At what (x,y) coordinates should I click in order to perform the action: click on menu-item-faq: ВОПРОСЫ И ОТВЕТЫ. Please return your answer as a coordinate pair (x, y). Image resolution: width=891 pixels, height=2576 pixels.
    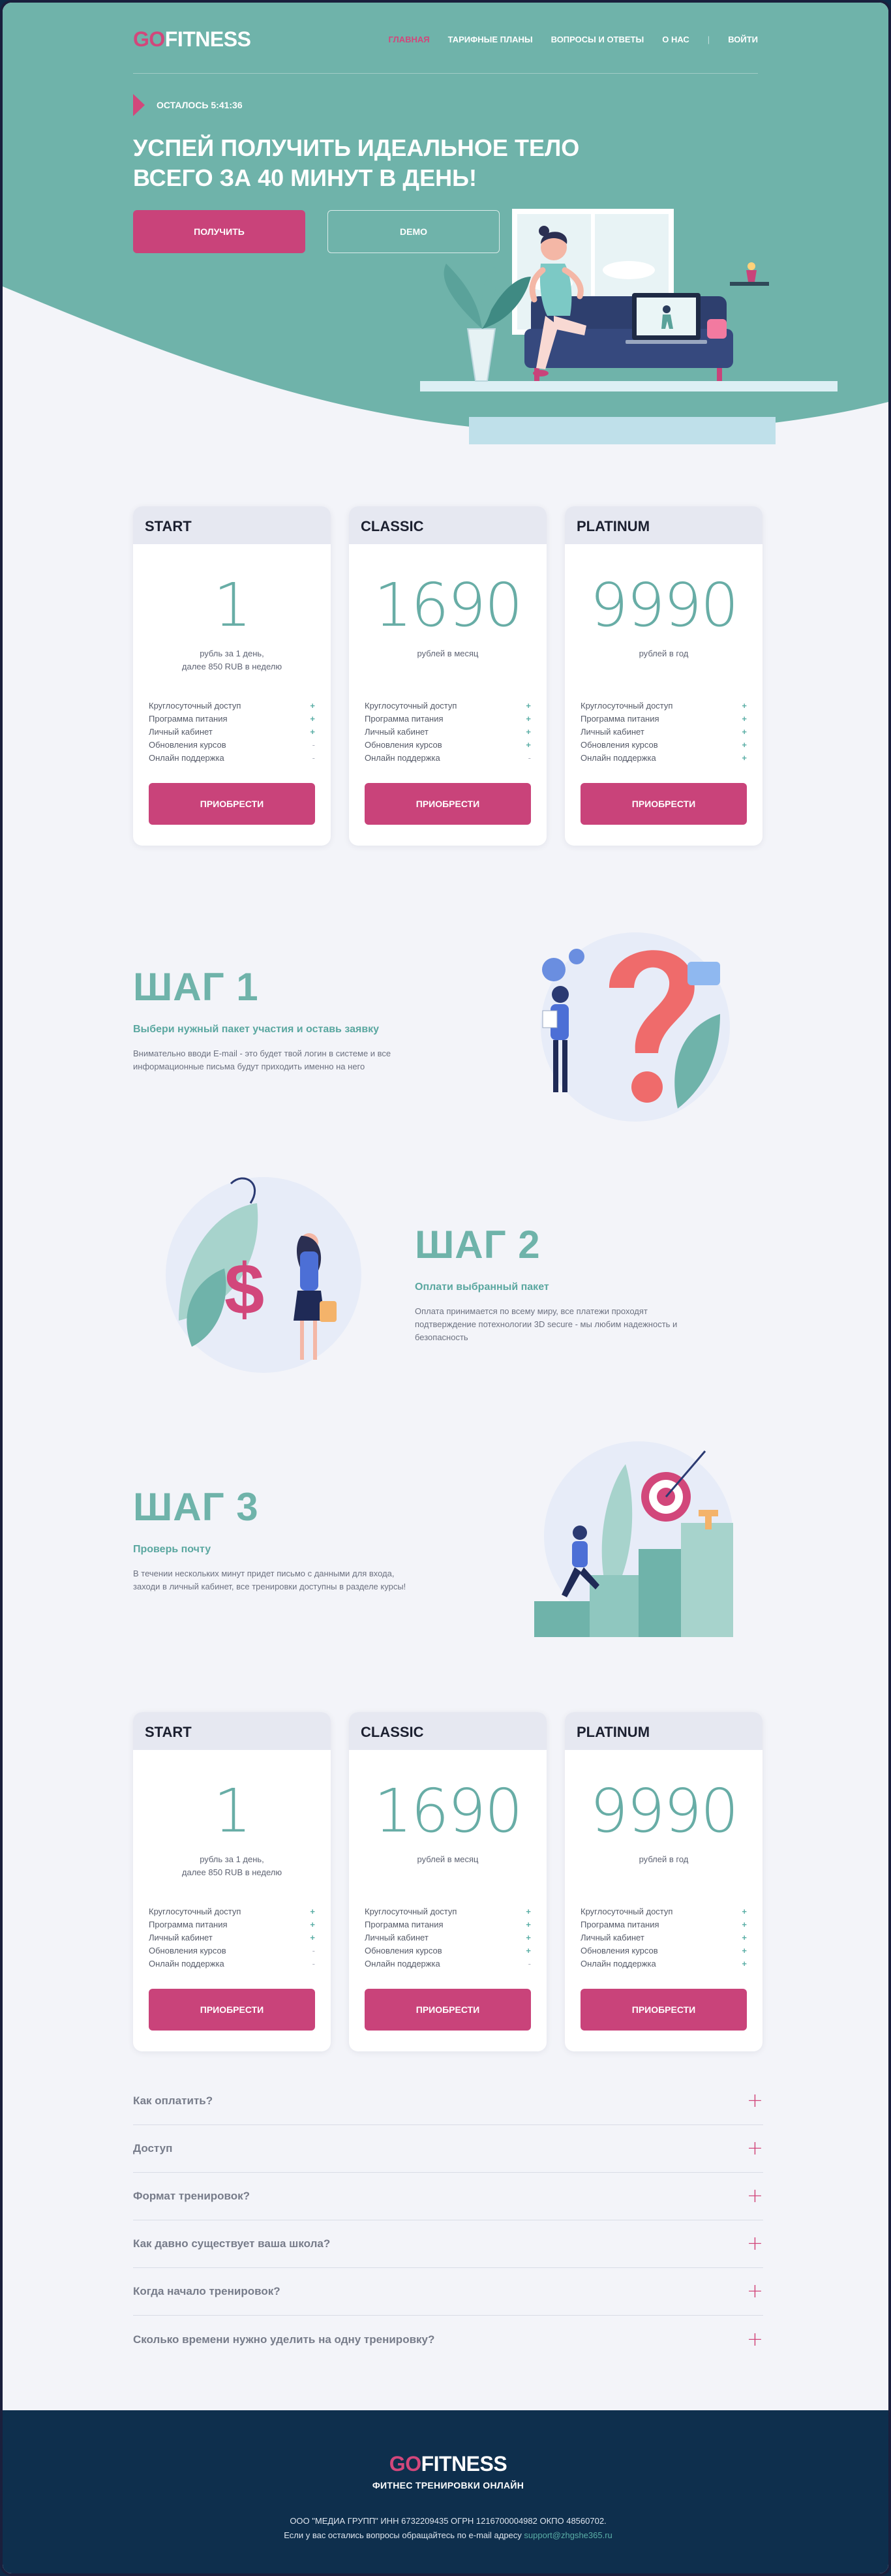
    Looking at the image, I should click on (597, 39).